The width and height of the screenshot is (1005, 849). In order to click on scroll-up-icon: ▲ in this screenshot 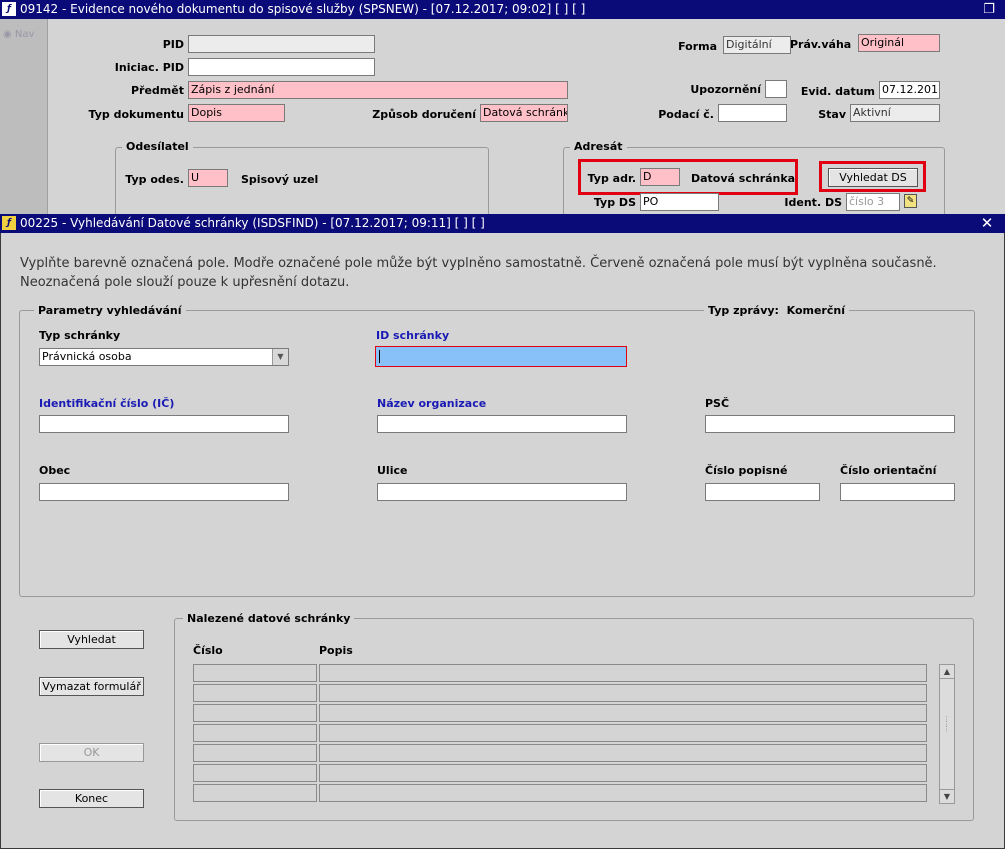, I will do `click(947, 672)`.